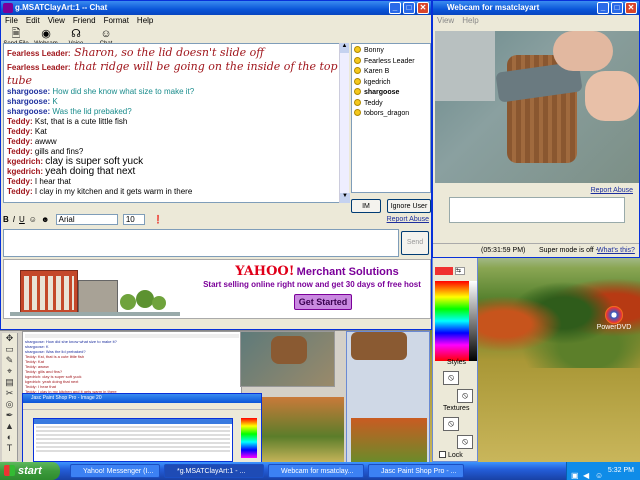 The image size is (640, 480). What do you see at coordinates (599, 473) in the screenshot?
I see `messenger-tray-icon: ☺` at bounding box center [599, 473].